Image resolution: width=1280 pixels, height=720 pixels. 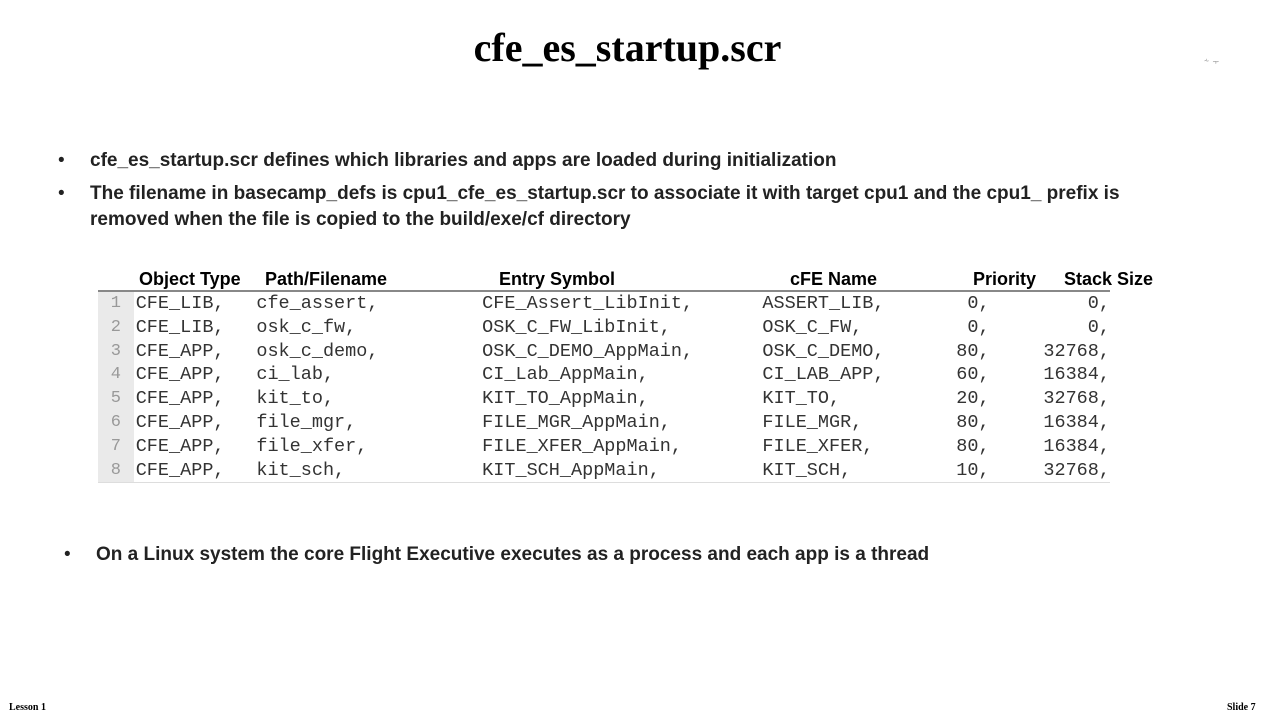 I want to click on header-object-type: Object Type, so click(x=190, y=279).